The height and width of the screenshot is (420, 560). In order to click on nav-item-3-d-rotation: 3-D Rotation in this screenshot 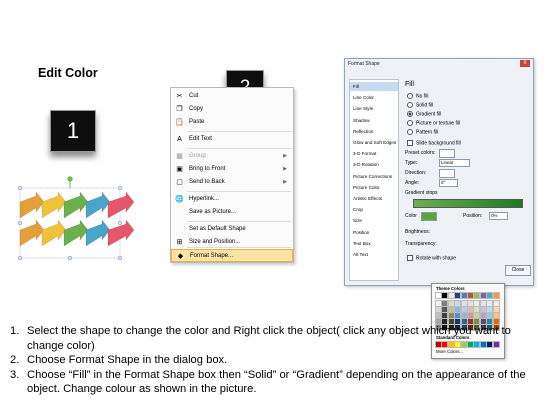, I will do `click(375, 164)`.